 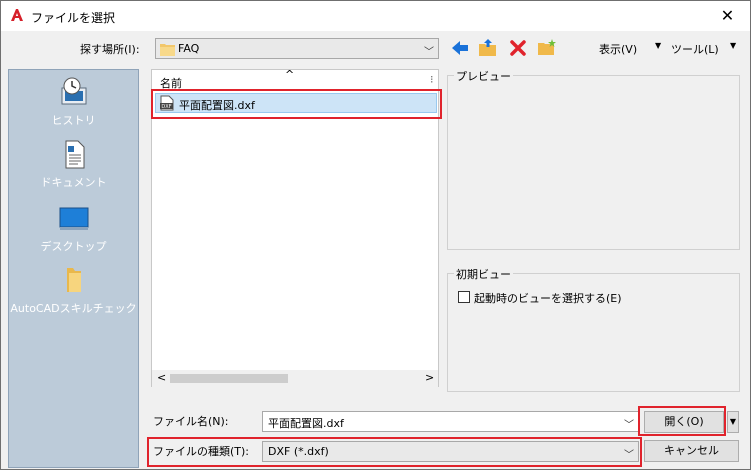 I want to click on sort-up-icon: ^, so click(x=290, y=74).